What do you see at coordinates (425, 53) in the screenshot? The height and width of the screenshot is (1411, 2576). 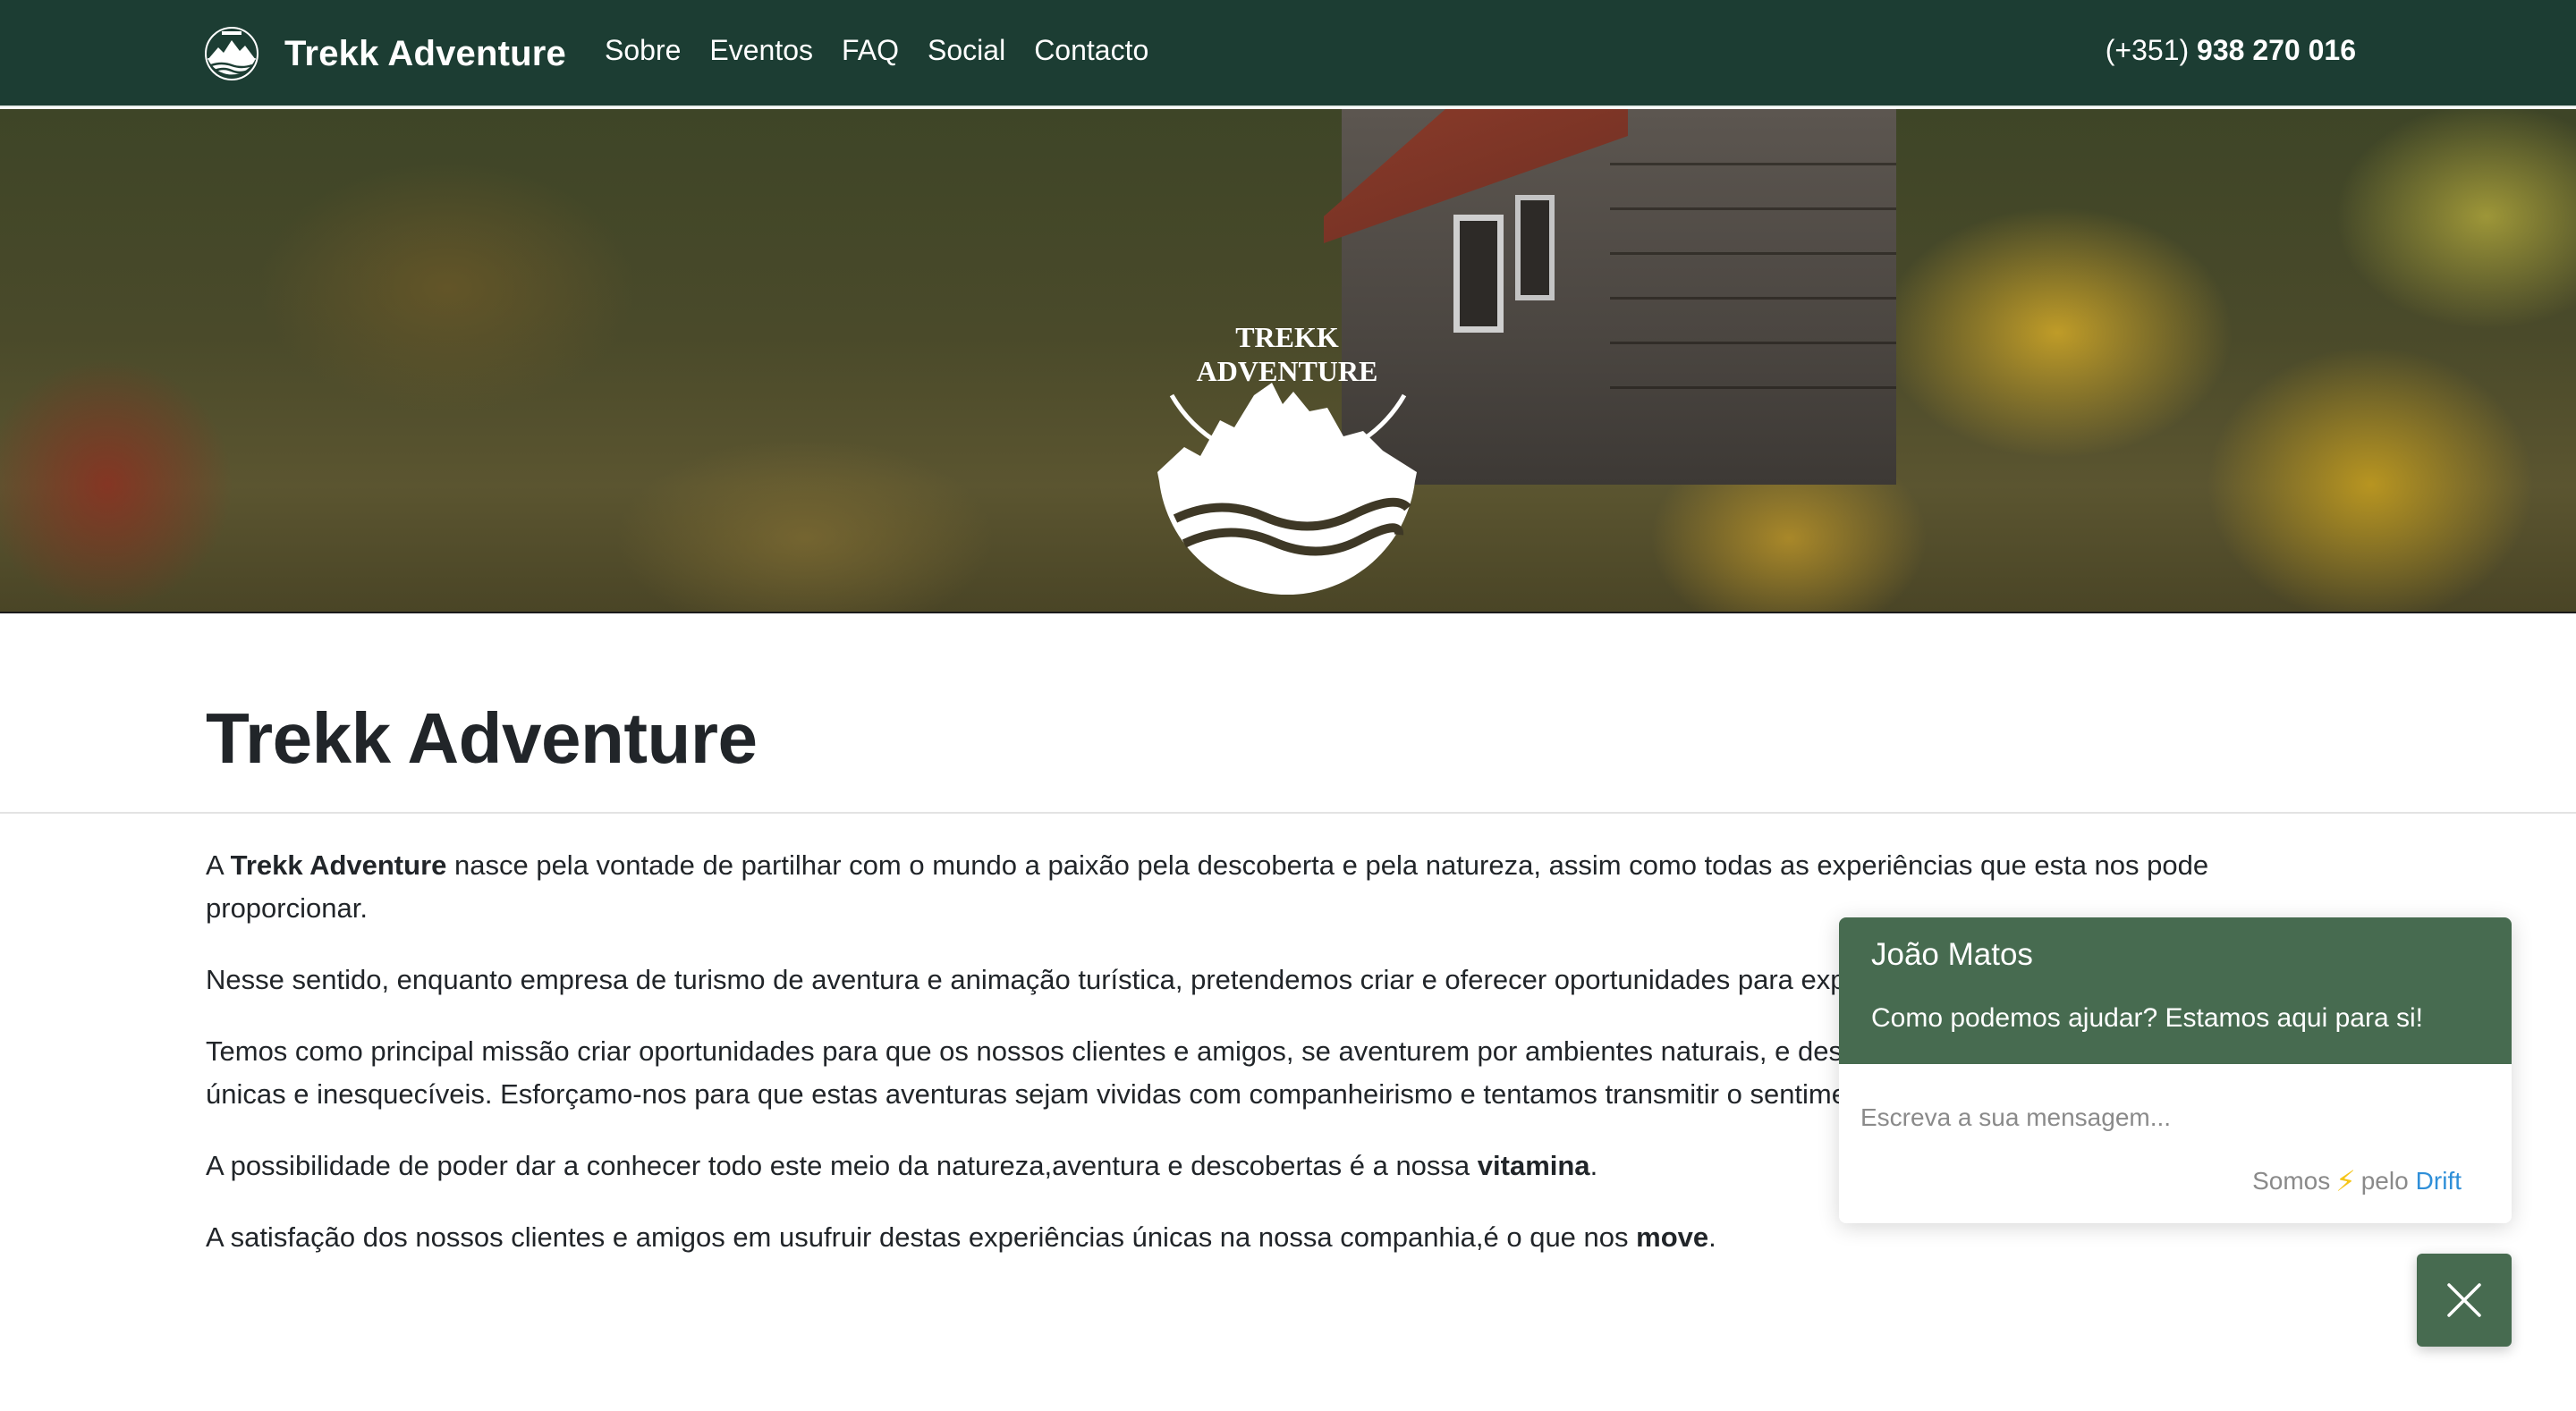 I see `brand-name: Trekk Adventure` at bounding box center [425, 53].